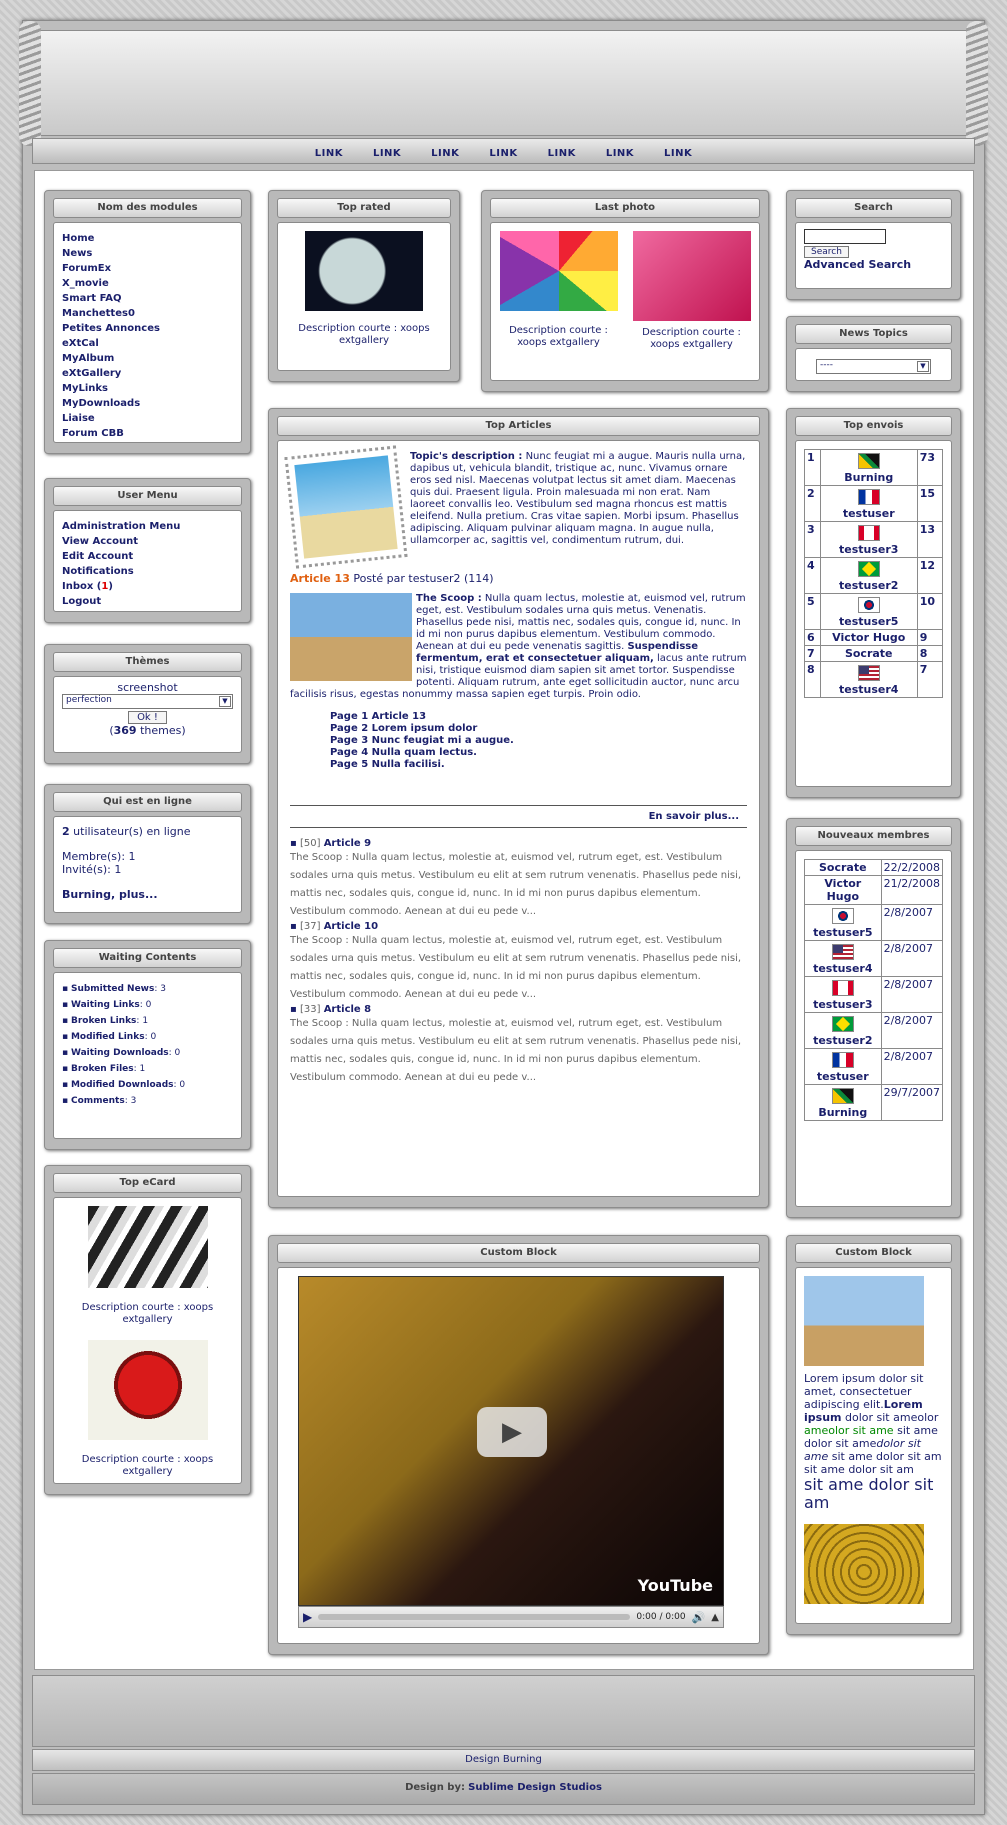 The width and height of the screenshot is (1007, 1825). What do you see at coordinates (147, 298) in the screenshot?
I see `module-link: Smart FAQ` at bounding box center [147, 298].